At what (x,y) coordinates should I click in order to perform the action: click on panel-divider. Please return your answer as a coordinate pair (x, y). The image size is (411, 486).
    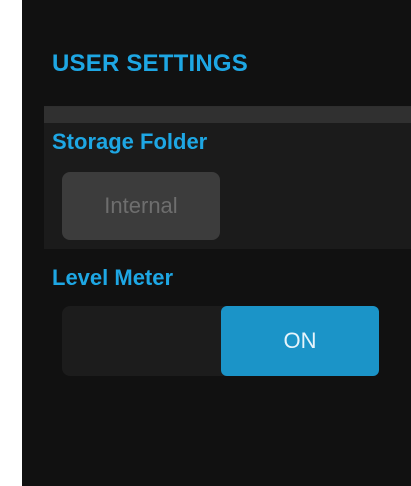
    Looking at the image, I should click on (227, 115).